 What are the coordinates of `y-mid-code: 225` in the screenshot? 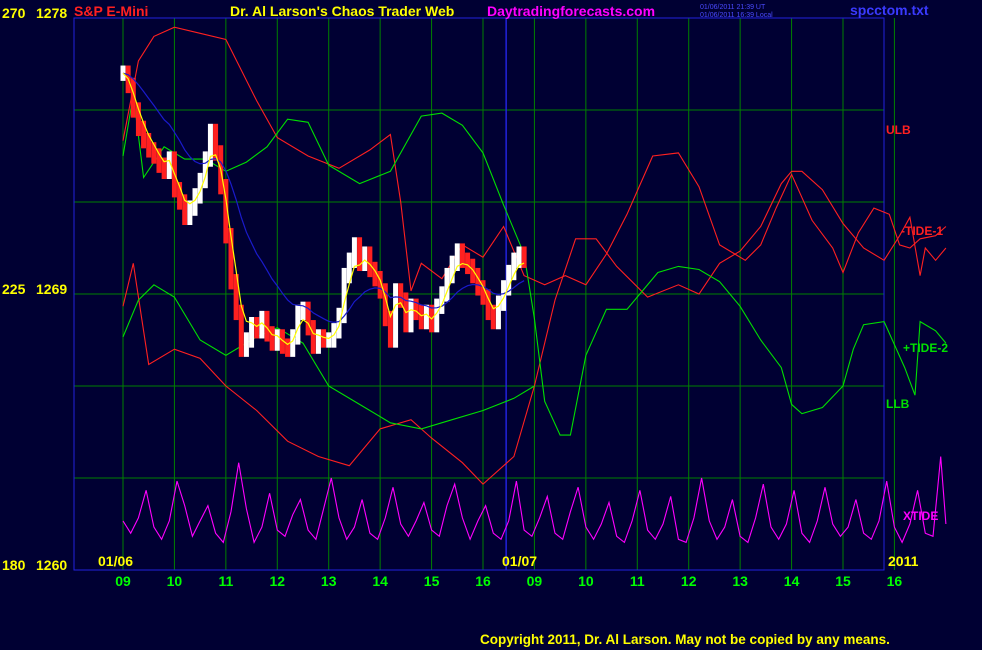 It's located at (14, 289).